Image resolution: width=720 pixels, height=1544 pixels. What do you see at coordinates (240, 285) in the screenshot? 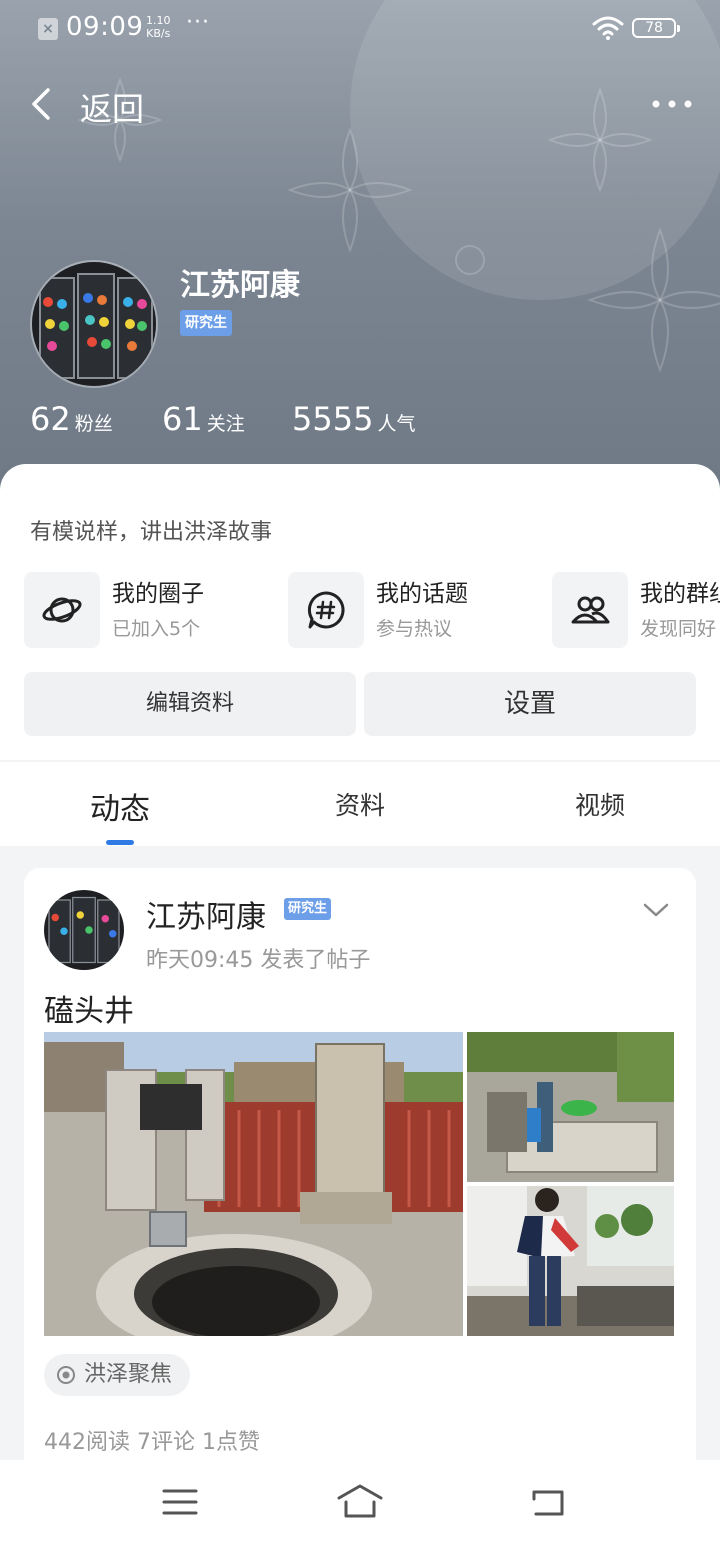
I see `profile-username: 江苏阿康` at bounding box center [240, 285].